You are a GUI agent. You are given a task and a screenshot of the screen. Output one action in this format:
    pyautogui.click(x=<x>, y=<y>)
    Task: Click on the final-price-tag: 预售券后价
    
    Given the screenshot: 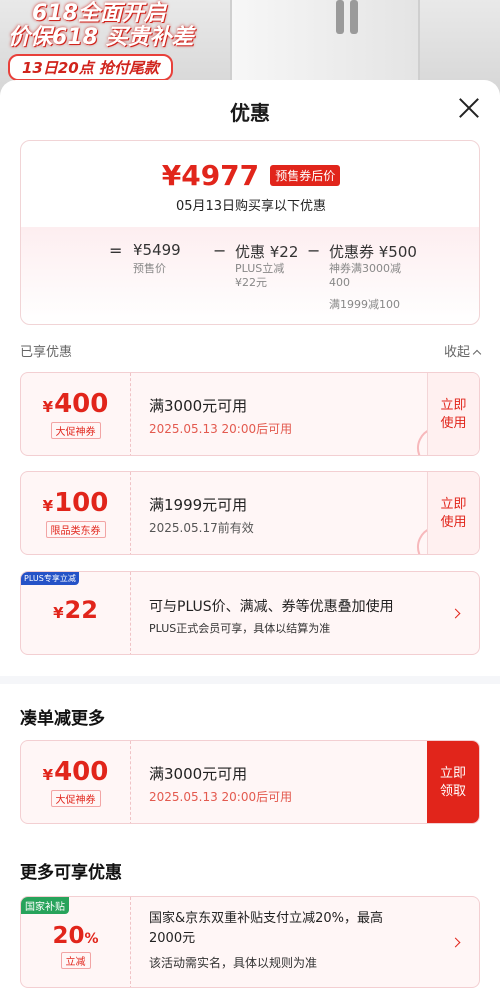 What is the action you would take?
    pyautogui.click(x=305, y=175)
    